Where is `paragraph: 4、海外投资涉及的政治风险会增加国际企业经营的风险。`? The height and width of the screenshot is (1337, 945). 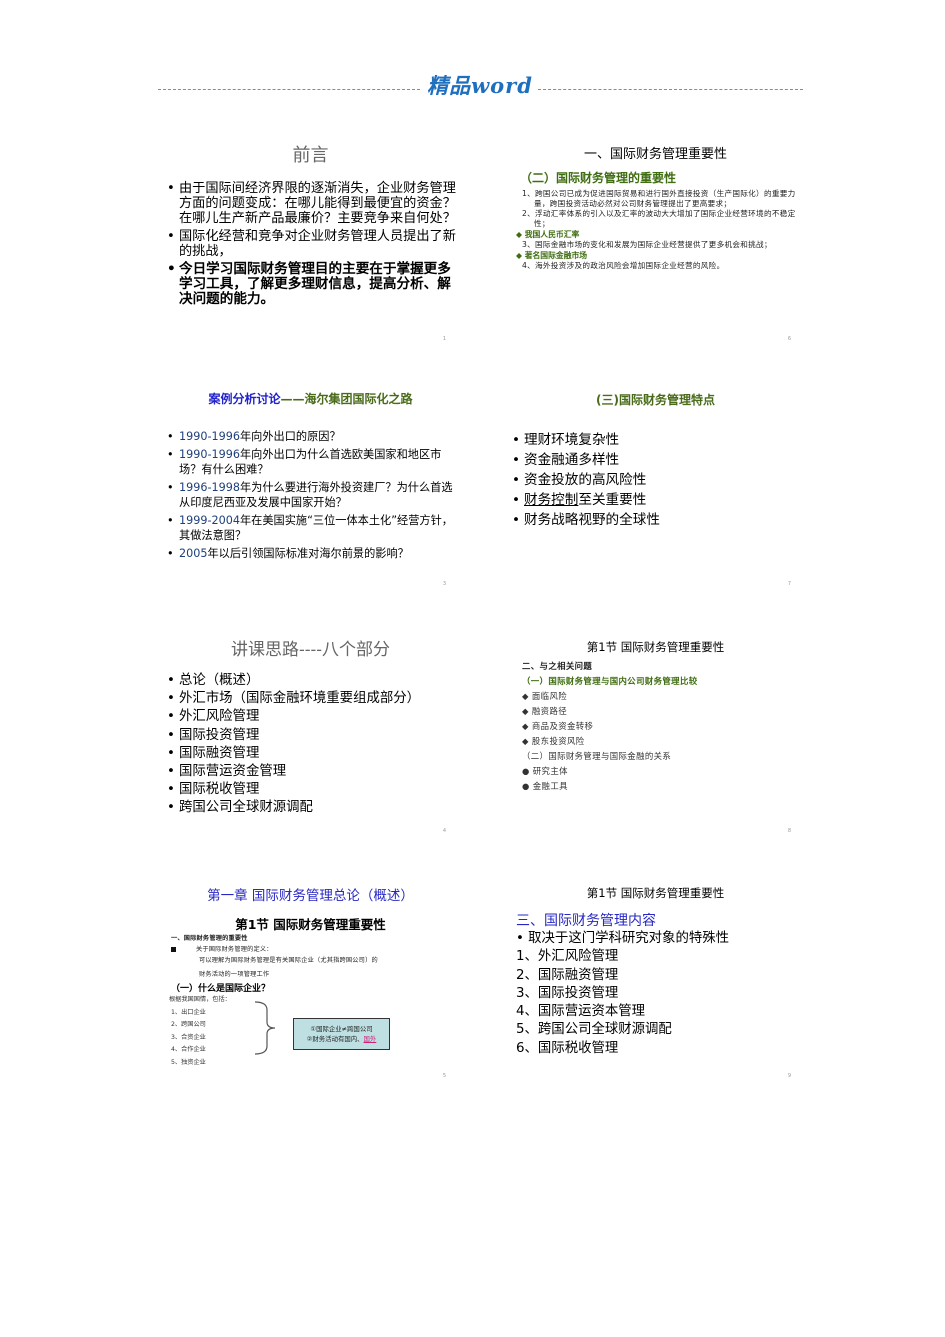 paragraph: 4、海外投资涉及的政治风险会增加国际企业经营的风险。 is located at coordinates (623, 265).